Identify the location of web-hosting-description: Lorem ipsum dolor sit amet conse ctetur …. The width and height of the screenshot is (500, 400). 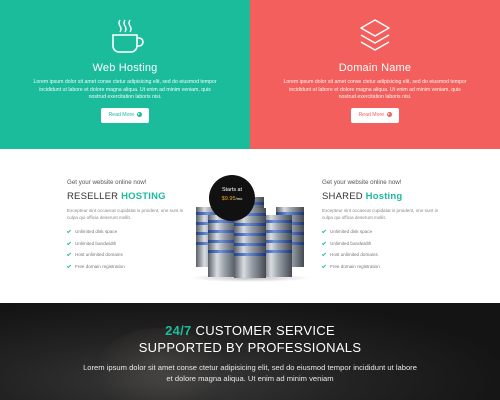
(125, 89).